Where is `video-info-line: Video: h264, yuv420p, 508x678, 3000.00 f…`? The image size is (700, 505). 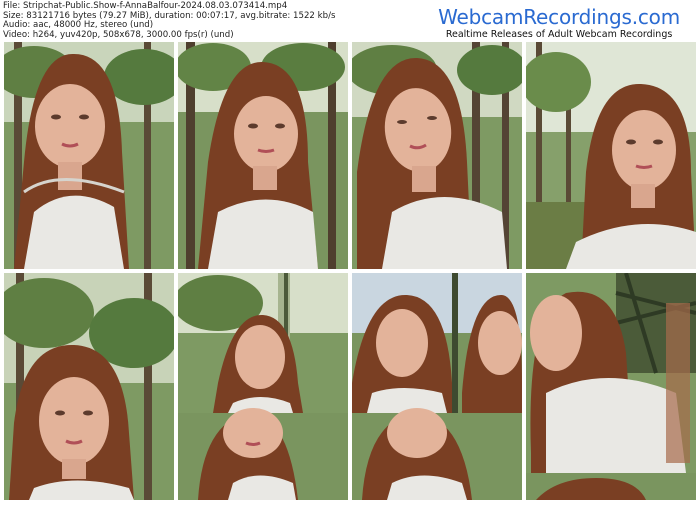
video-info-line: Video: h264, yuv420p, 508x678, 3000.00 f… is located at coordinates (118, 34).